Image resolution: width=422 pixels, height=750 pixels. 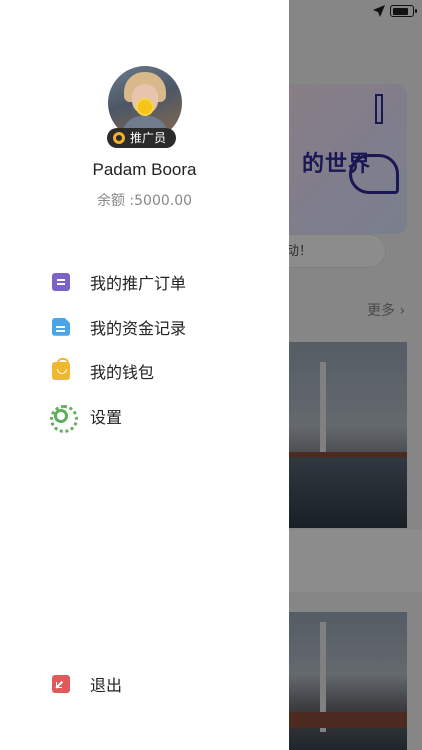 I want to click on role-badge-label: 推广员, so click(x=148, y=138).